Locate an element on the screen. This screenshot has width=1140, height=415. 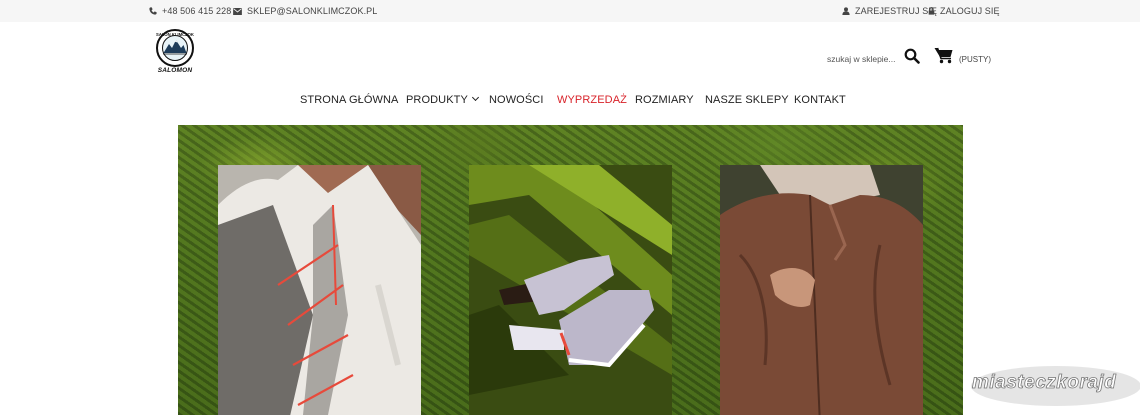
shoes-photo is located at coordinates (570, 290).